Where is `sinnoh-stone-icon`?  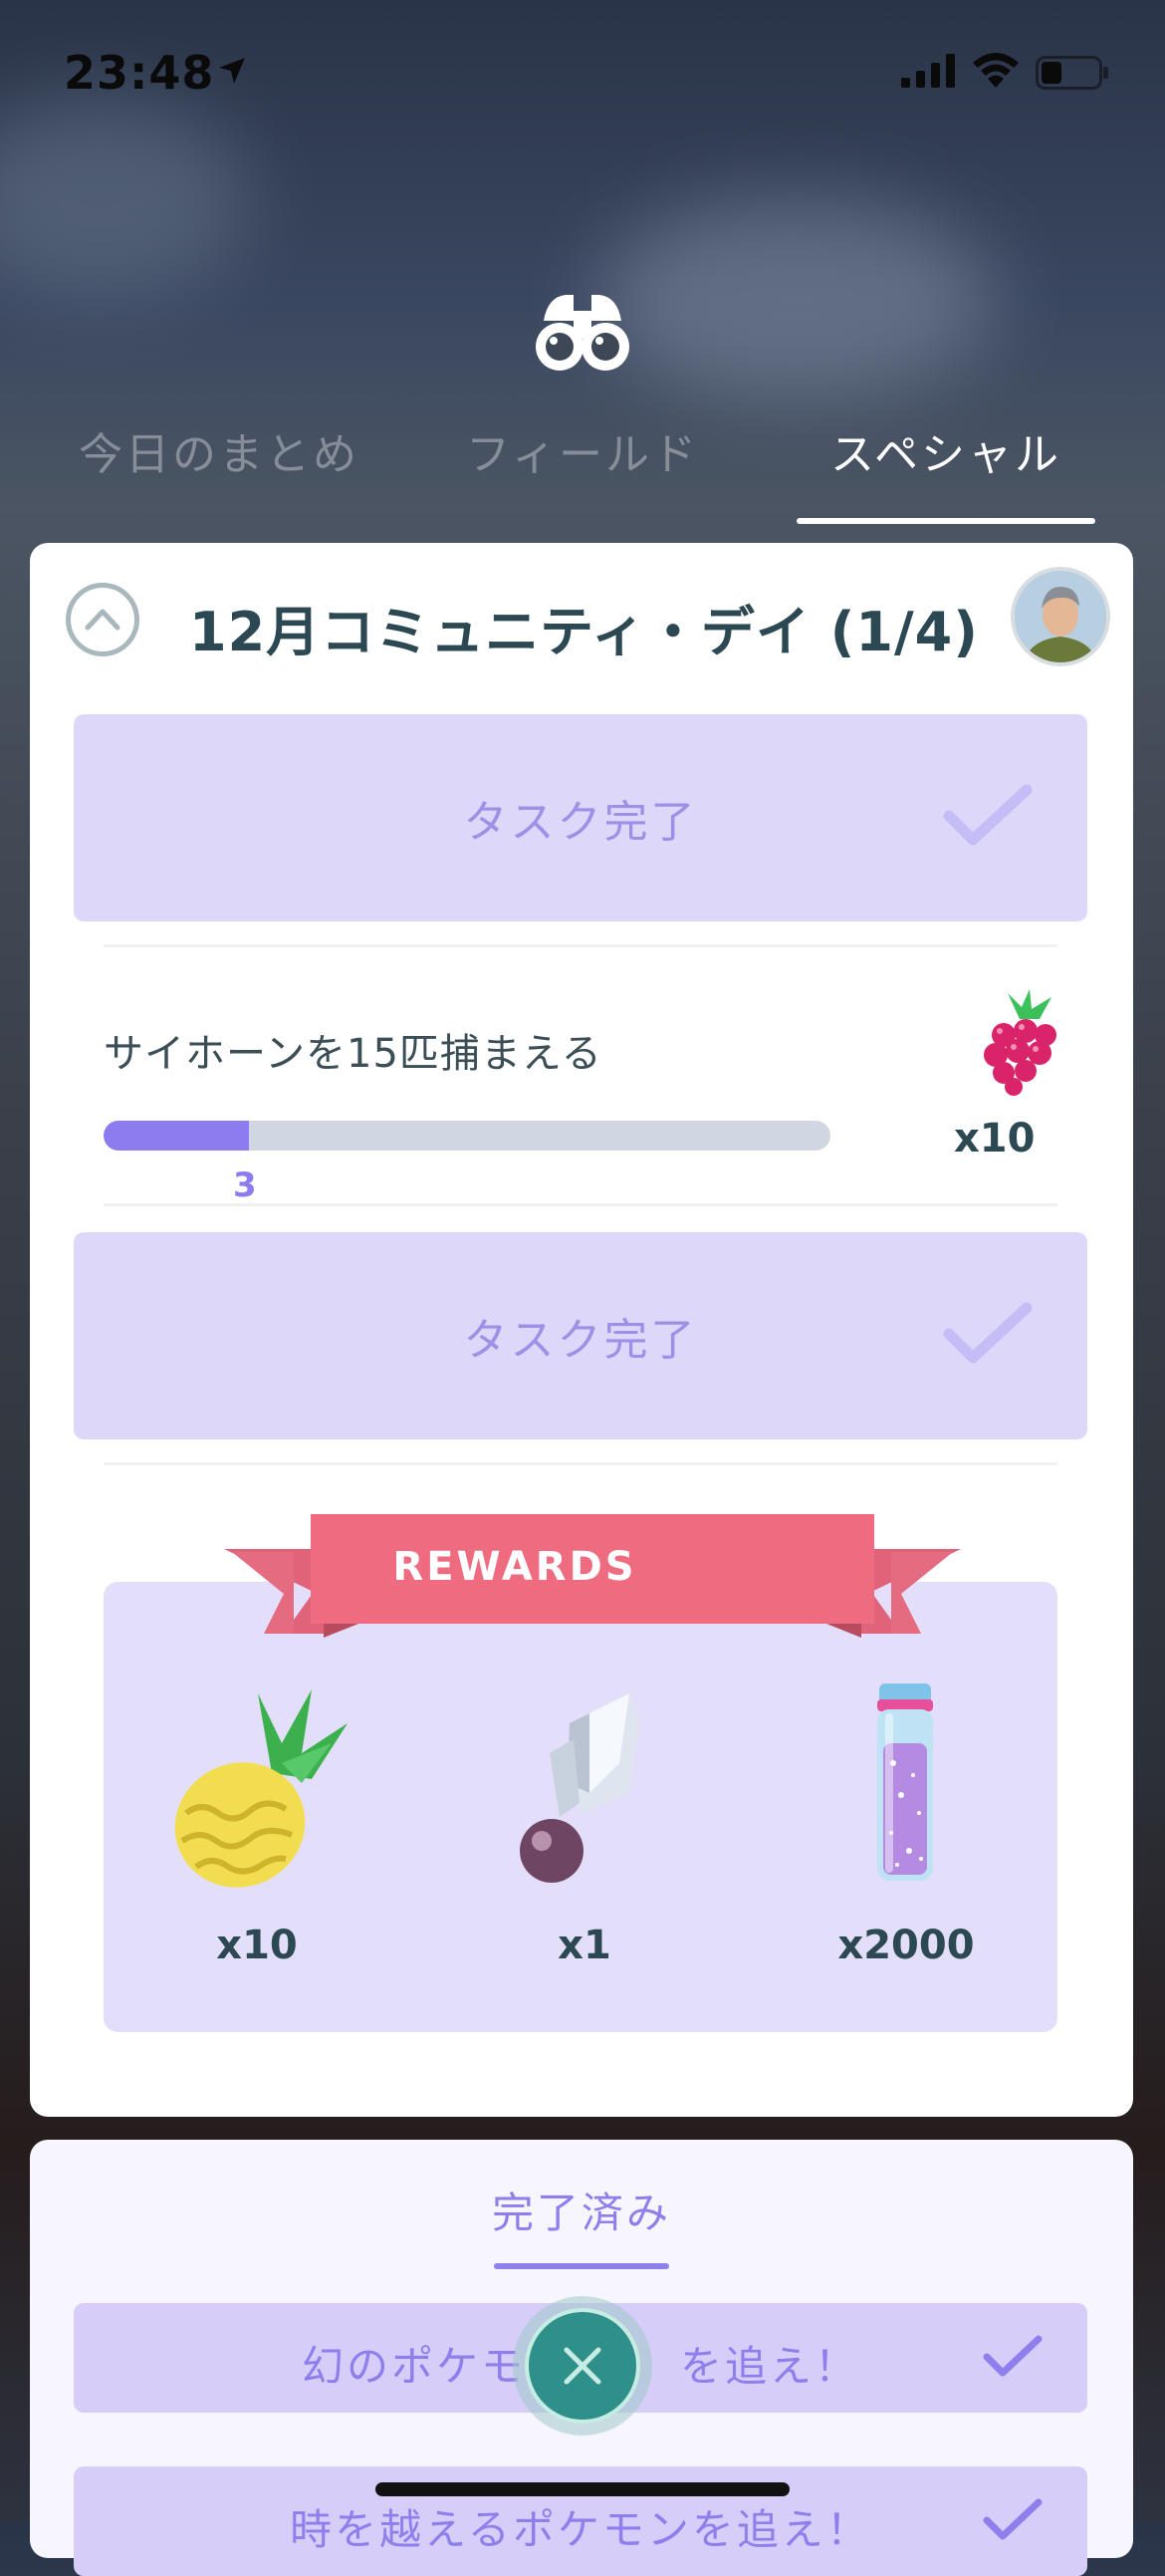 sinnoh-stone-icon is located at coordinates (579, 1788).